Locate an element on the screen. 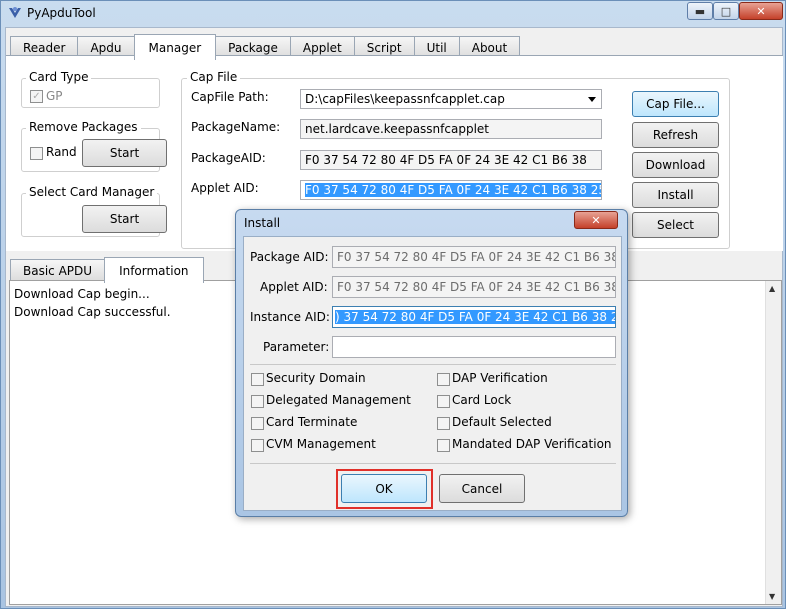 The width and height of the screenshot is (786, 609). select-card-manager-label: Select Card Manager is located at coordinates (92, 192).